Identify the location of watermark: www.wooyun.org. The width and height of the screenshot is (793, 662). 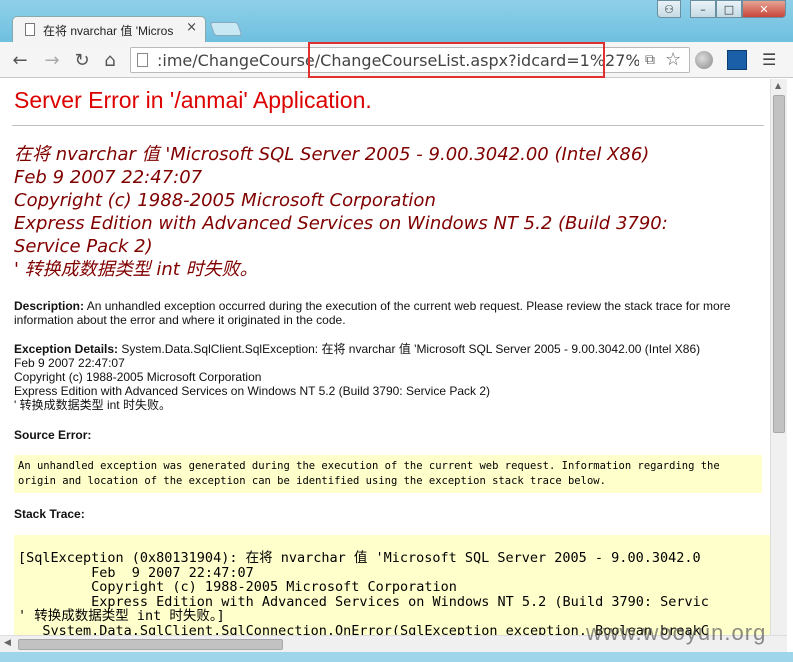
(676, 632).